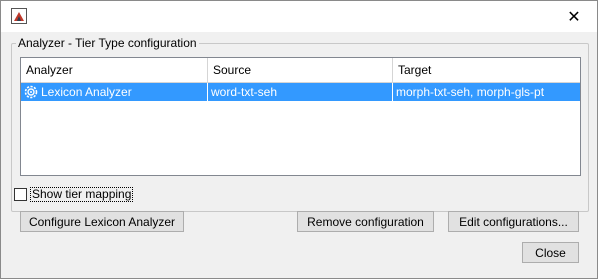  What do you see at coordinates (19, 16) in the screenshot?
I see `app-icon` at bounding box center [19, 16].